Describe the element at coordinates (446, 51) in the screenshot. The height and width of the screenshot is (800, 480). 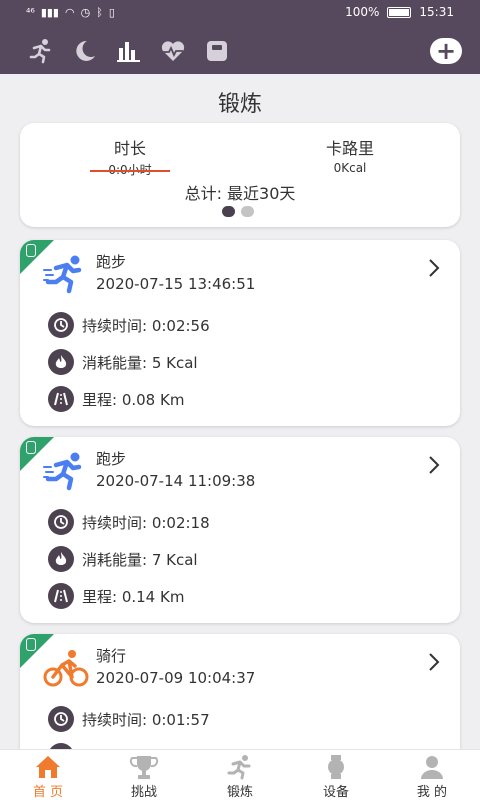
I see `add-button: +` at that location.